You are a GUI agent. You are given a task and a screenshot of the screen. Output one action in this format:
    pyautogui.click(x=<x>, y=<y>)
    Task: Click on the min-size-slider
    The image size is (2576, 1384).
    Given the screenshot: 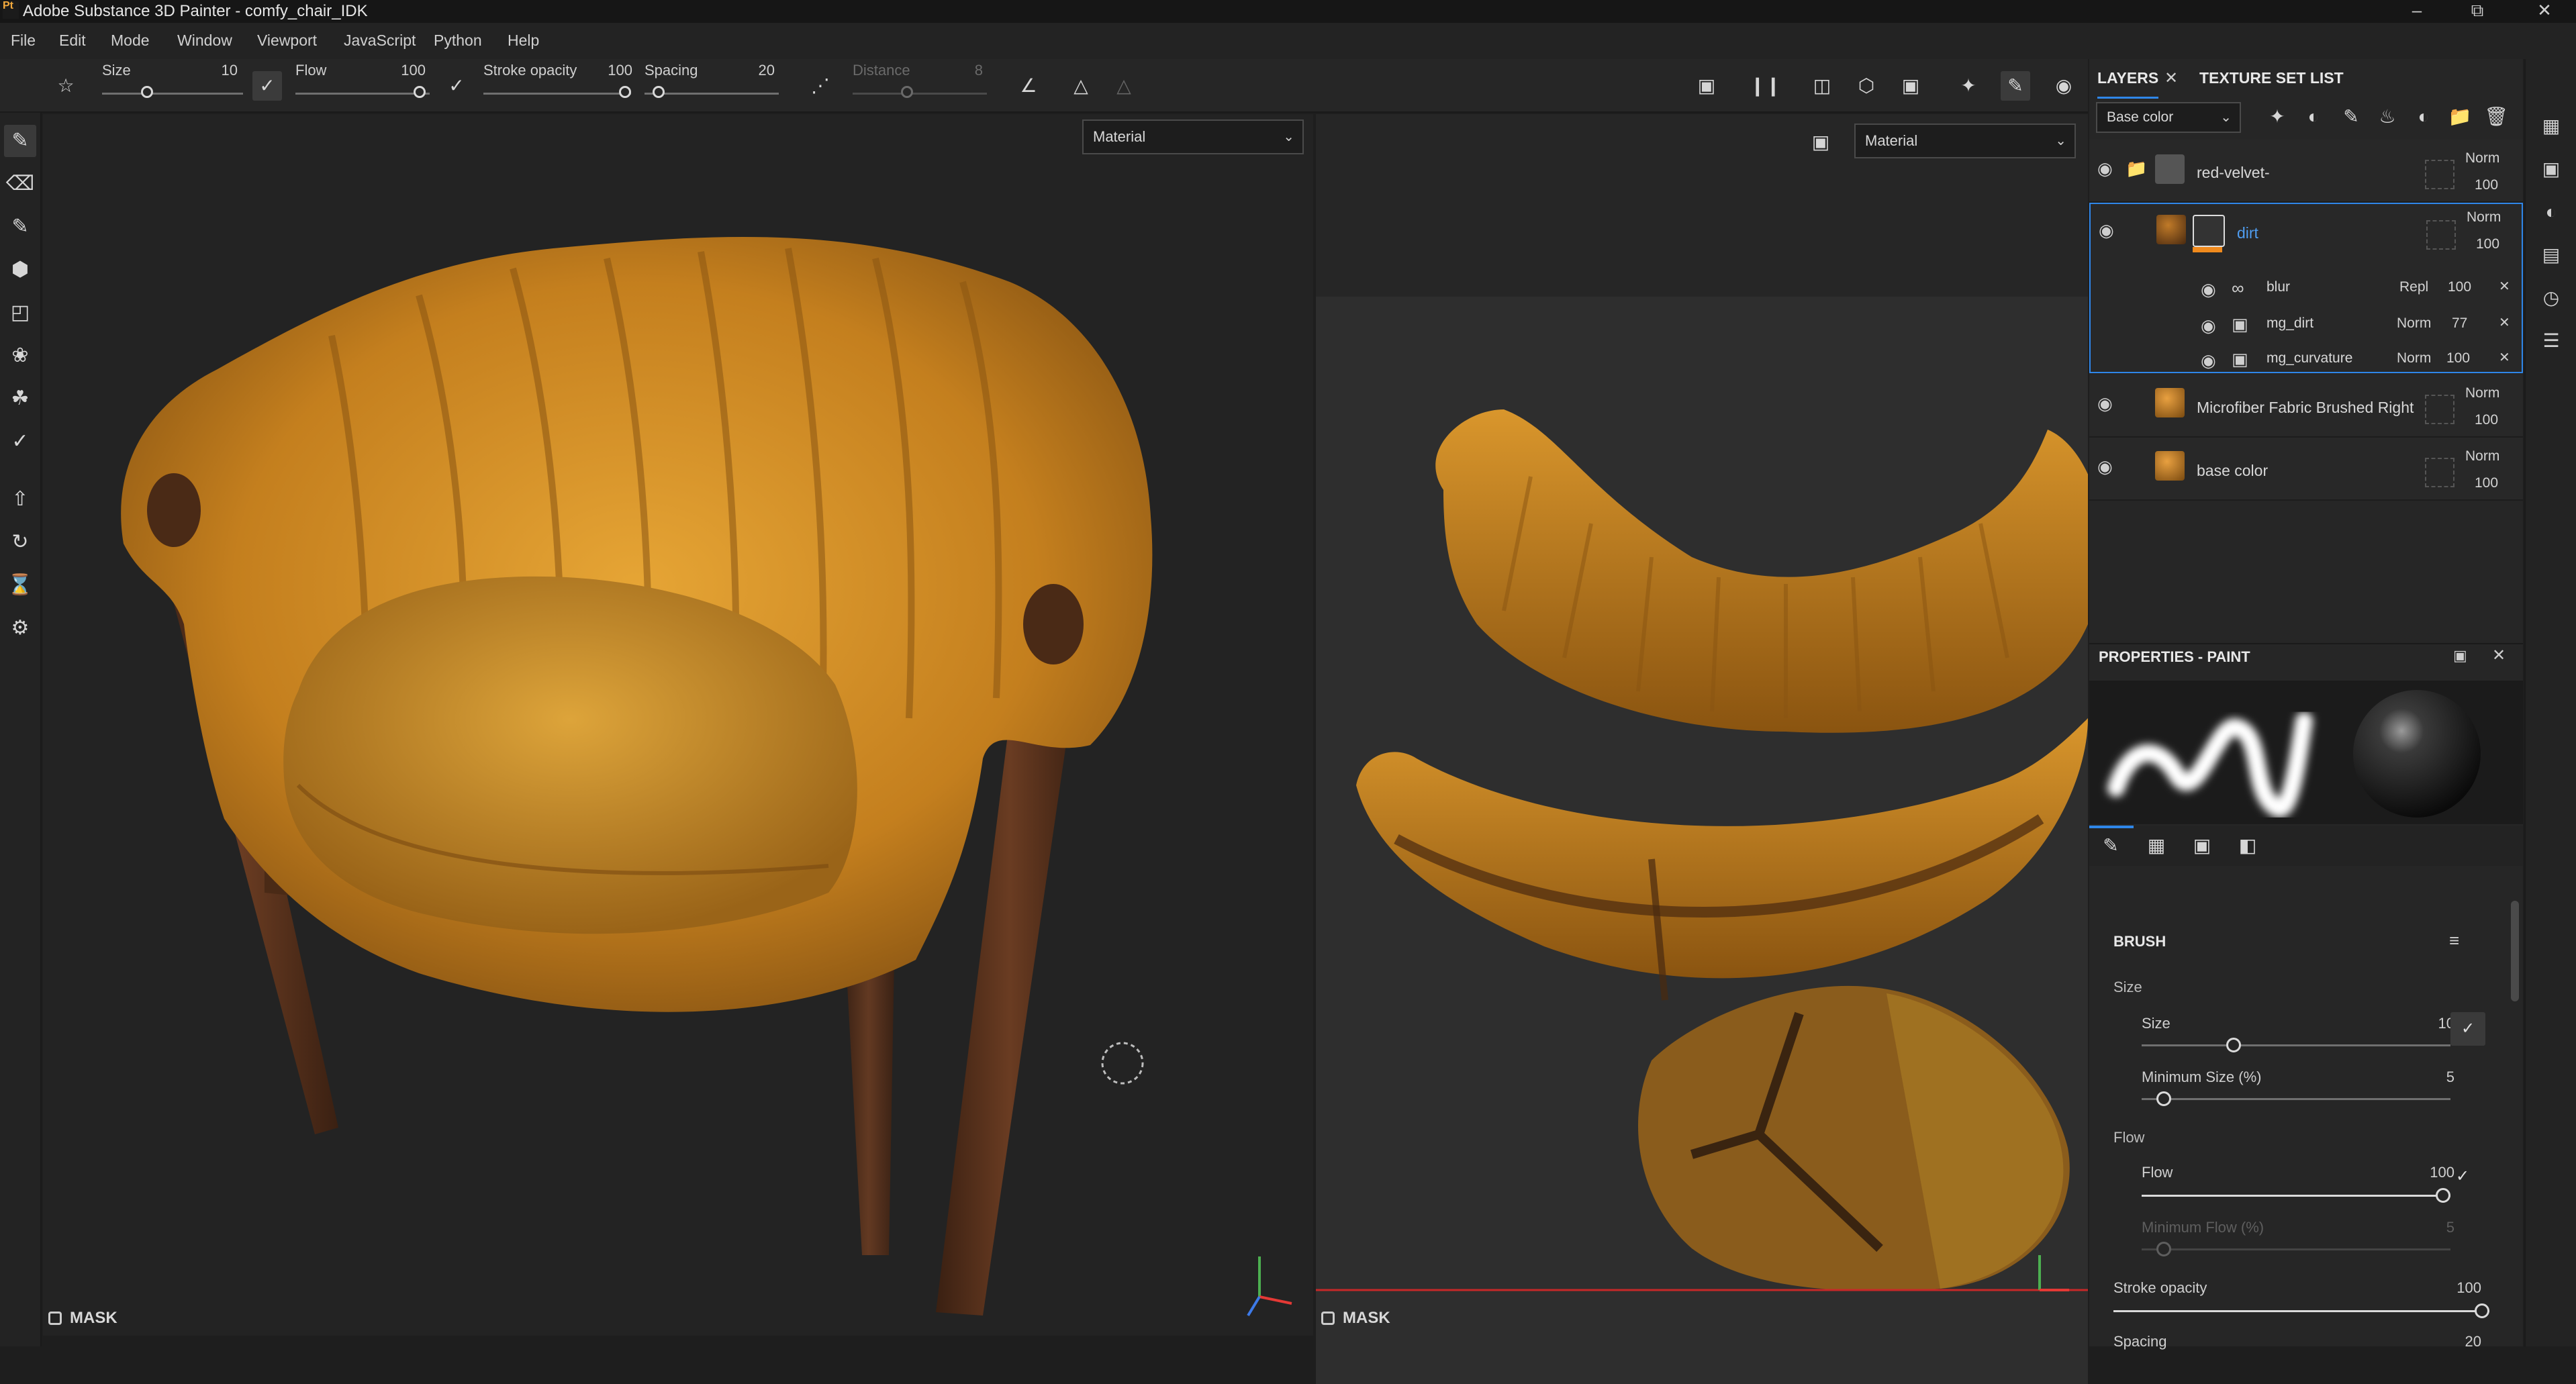 What is the action you would take?
    pyautogui.click(x=2296, y=1099)
    